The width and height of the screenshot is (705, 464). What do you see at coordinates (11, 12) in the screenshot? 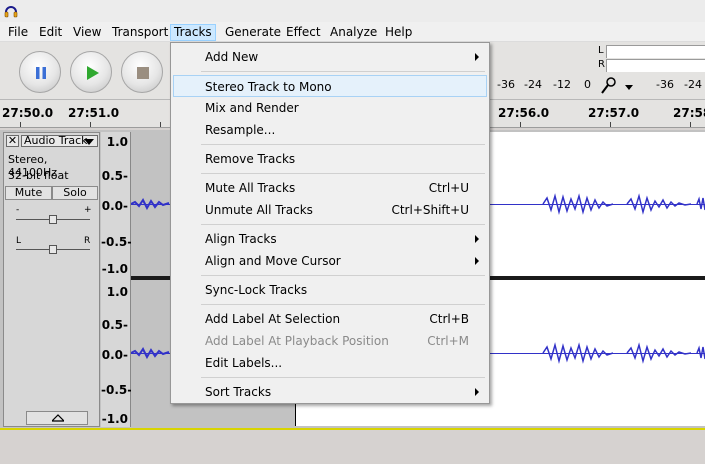
I see `audacity-logo-icon` at bounding box center [11, 12].